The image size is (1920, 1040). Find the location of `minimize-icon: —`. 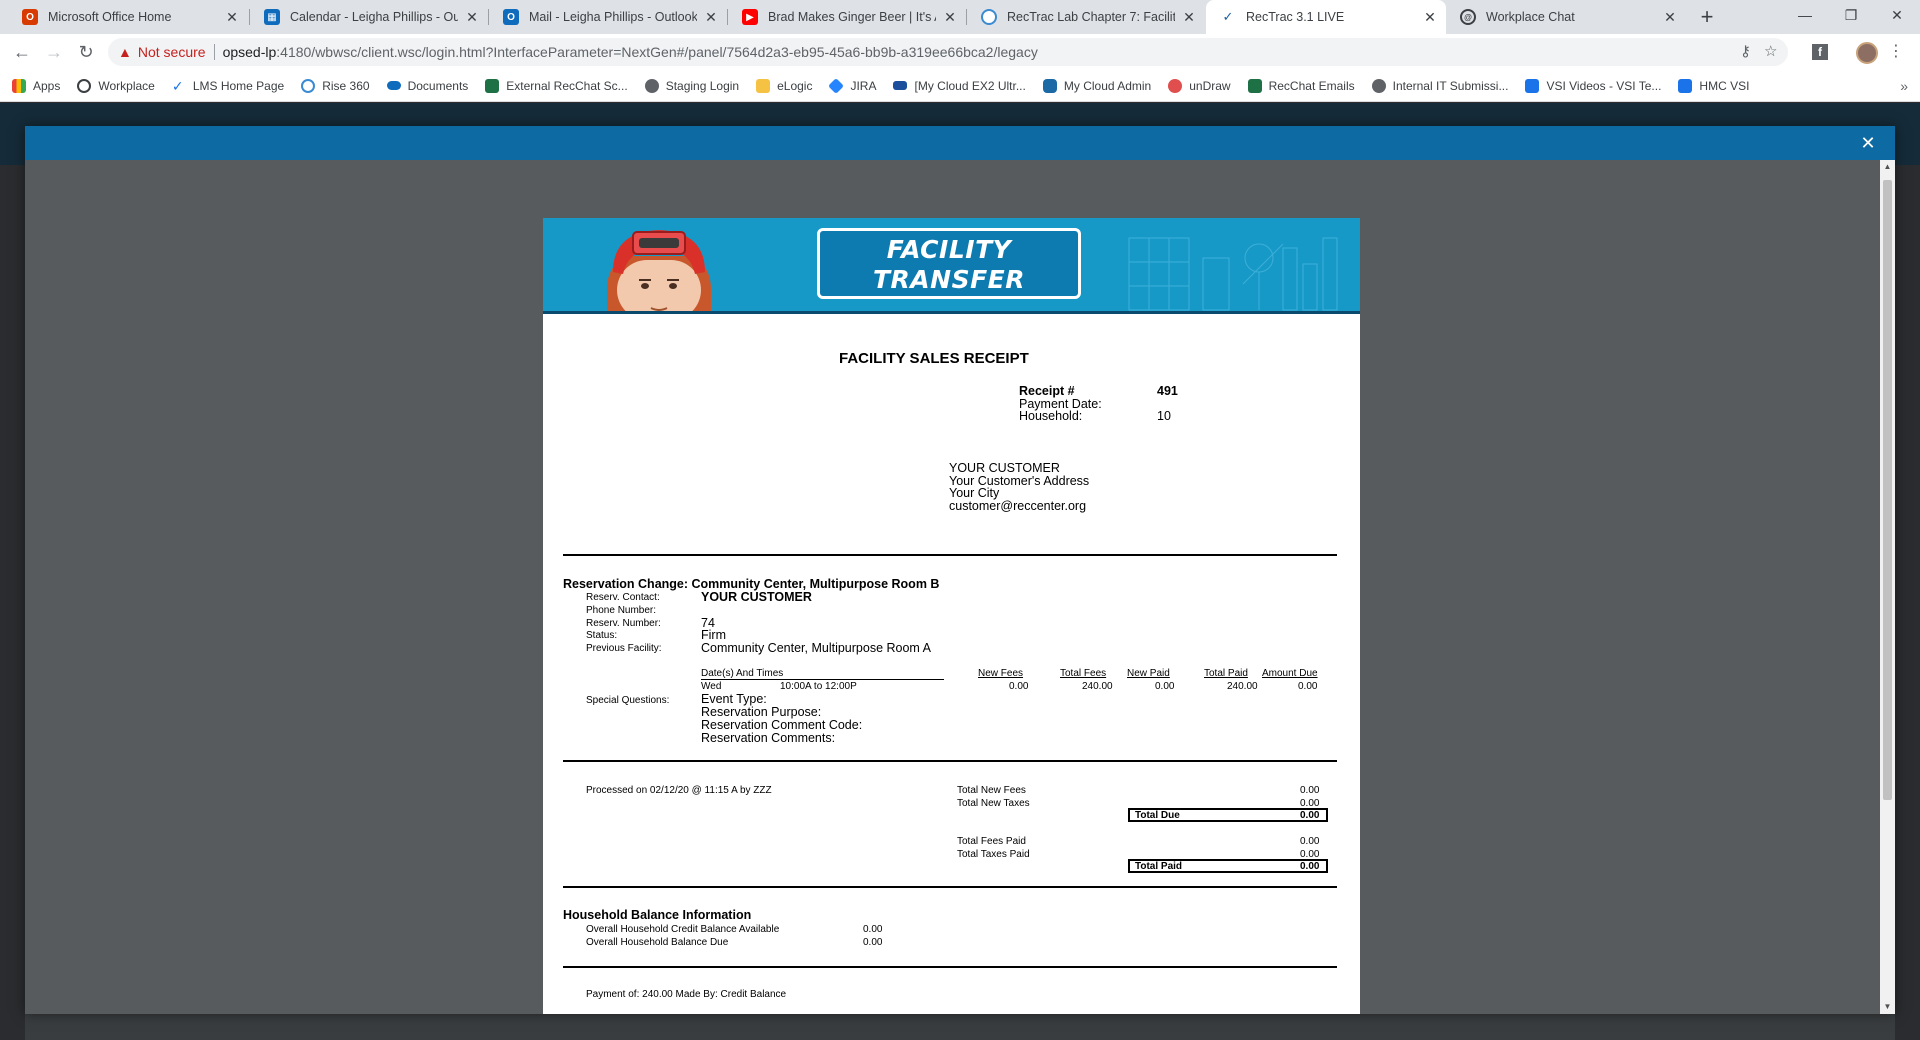

minimize-icon: — is located at coordinates (1805, 15).